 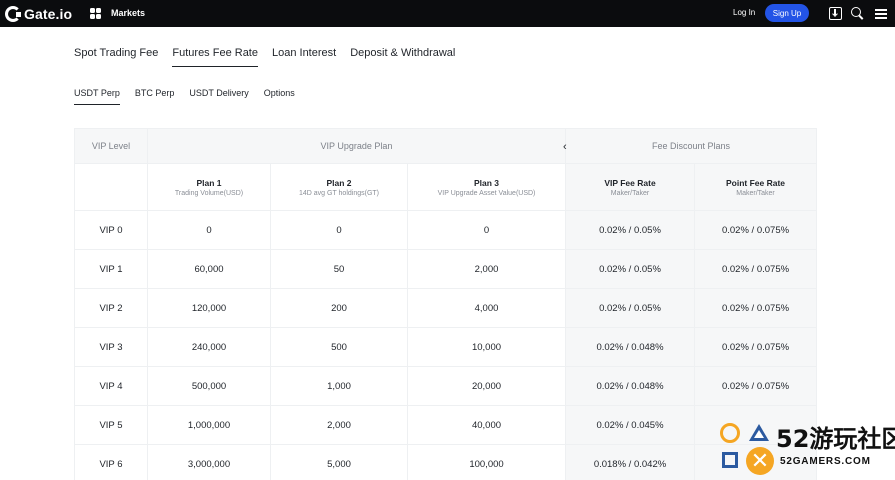 I want to click on plan3-cell: 100,000, so click(x=486, y=462).